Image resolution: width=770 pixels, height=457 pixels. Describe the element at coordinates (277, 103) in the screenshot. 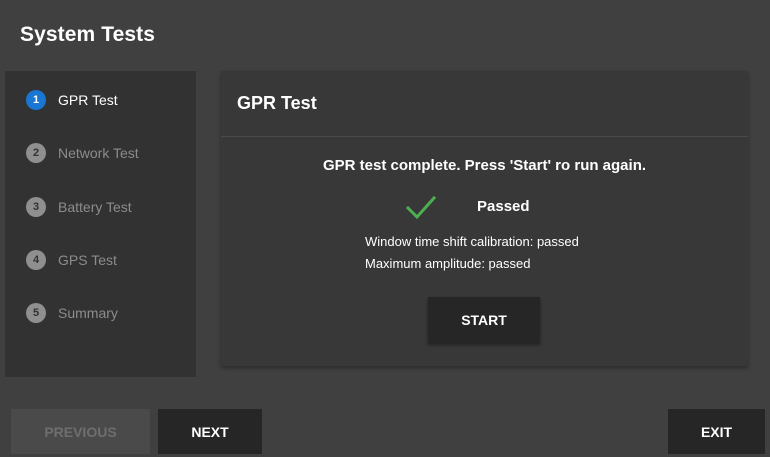

I see `card-title: GPR Test` at that location.